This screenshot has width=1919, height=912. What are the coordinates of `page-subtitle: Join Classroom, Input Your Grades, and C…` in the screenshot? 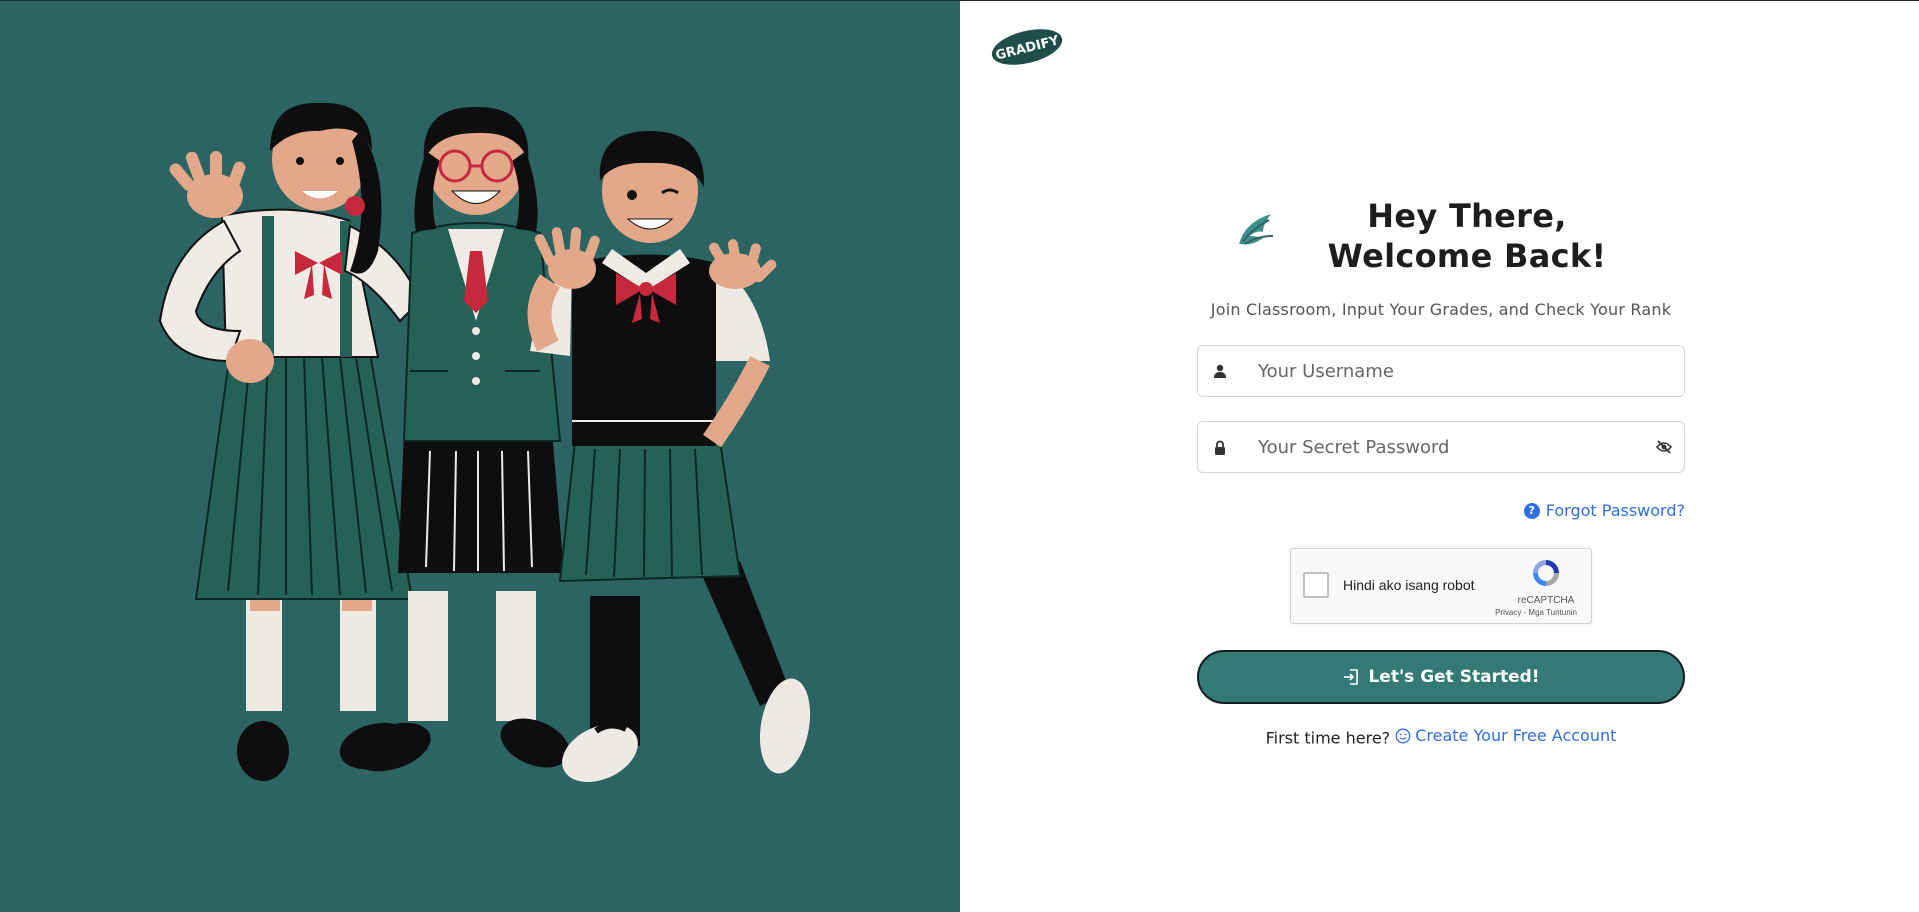 It's located at (1441, 309).